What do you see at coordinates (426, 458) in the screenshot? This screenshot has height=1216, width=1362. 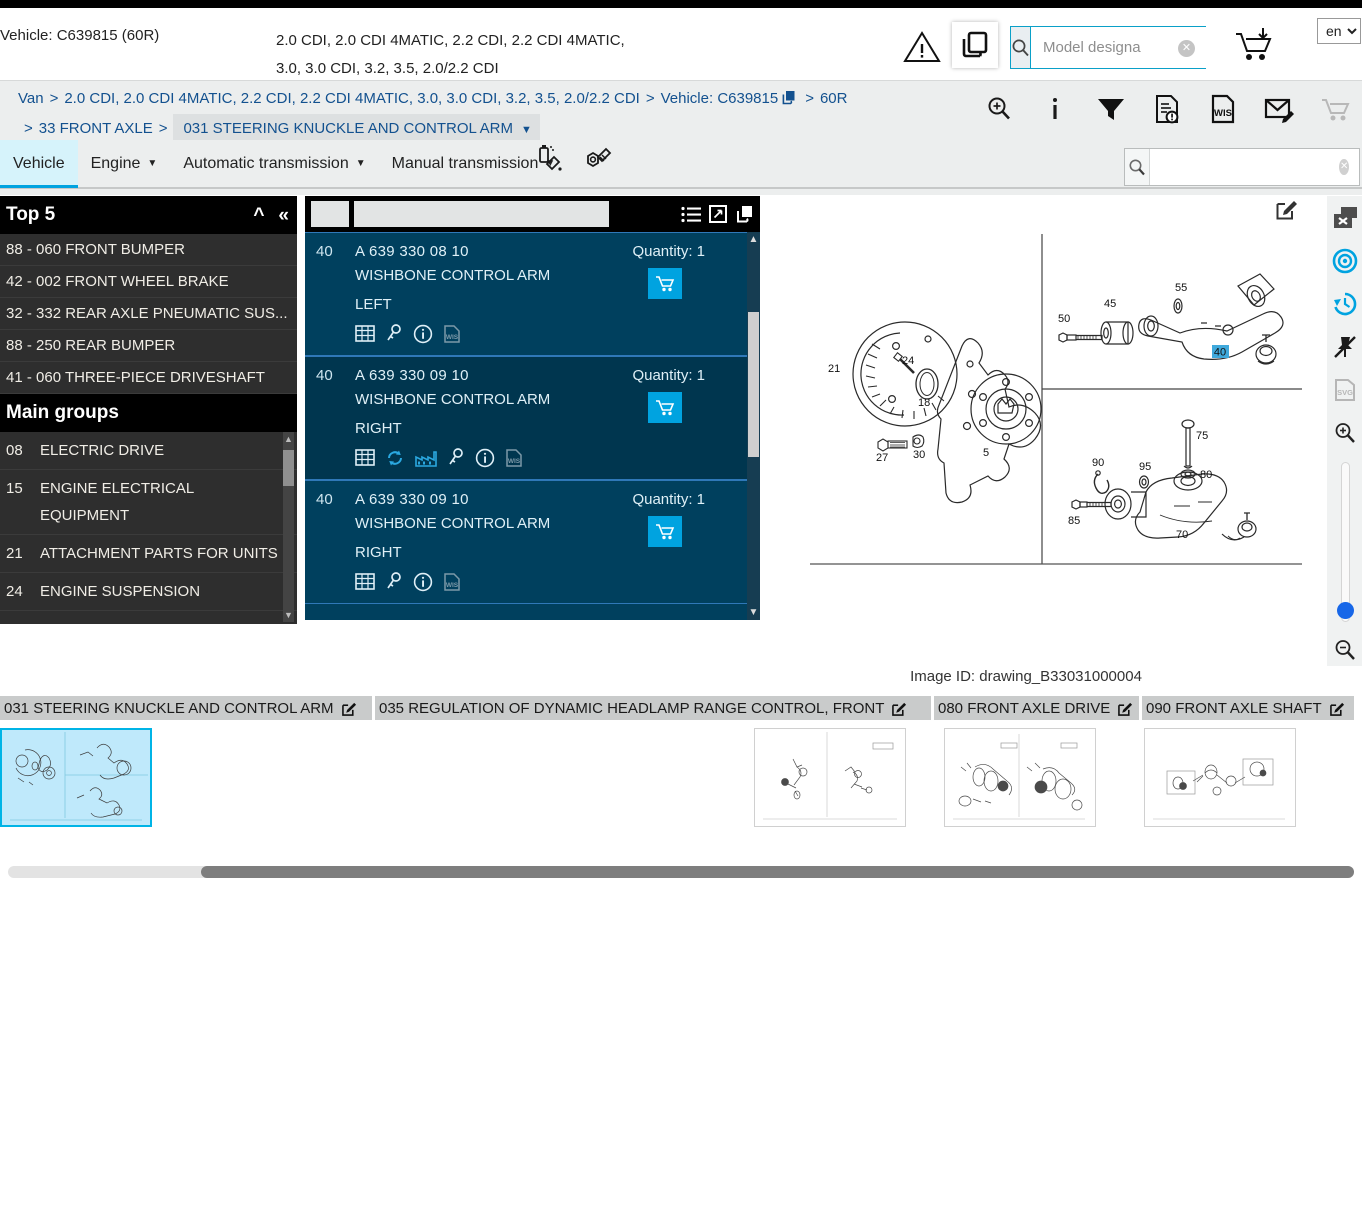 I see `factory-icon` at bounding box center [426, 458].